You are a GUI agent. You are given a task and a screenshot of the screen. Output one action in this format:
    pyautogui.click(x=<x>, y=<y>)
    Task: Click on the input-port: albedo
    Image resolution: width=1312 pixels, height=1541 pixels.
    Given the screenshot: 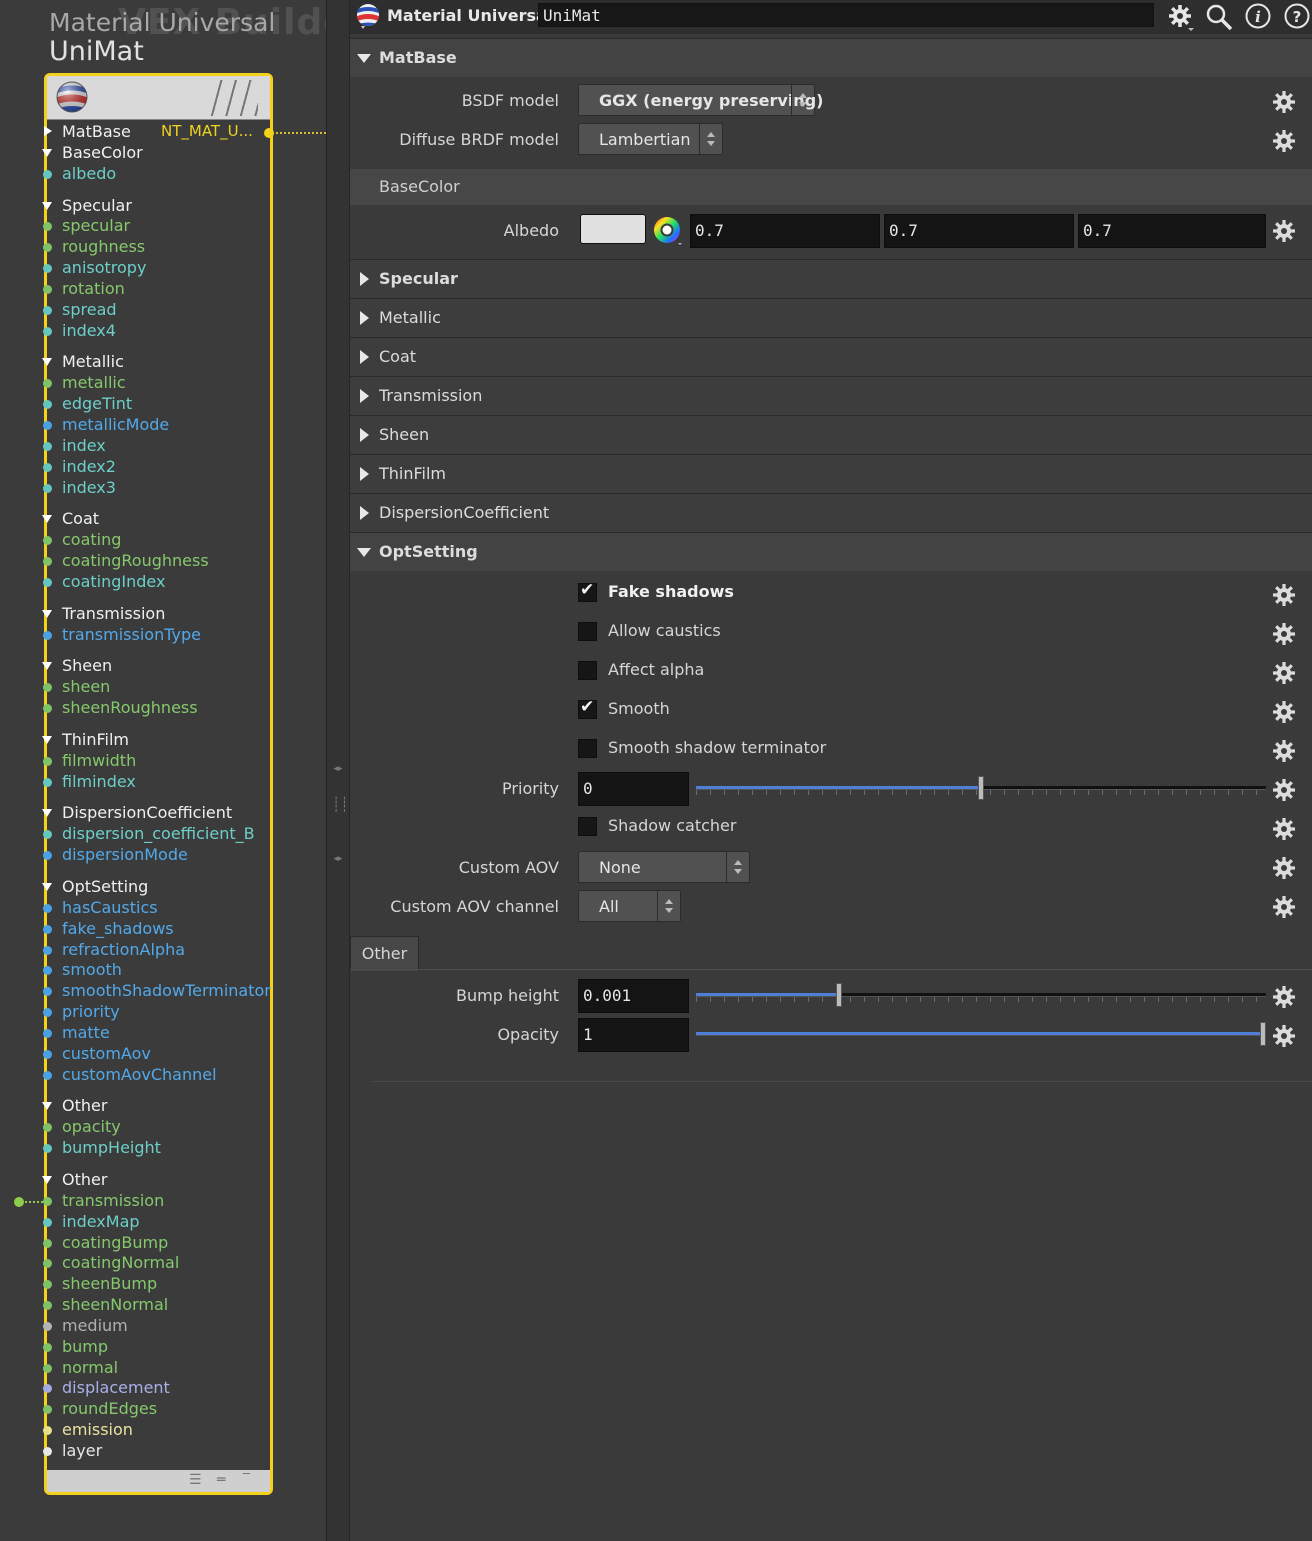 What is the action you would take?
    pyautogui.click(x=175, y=174)
    